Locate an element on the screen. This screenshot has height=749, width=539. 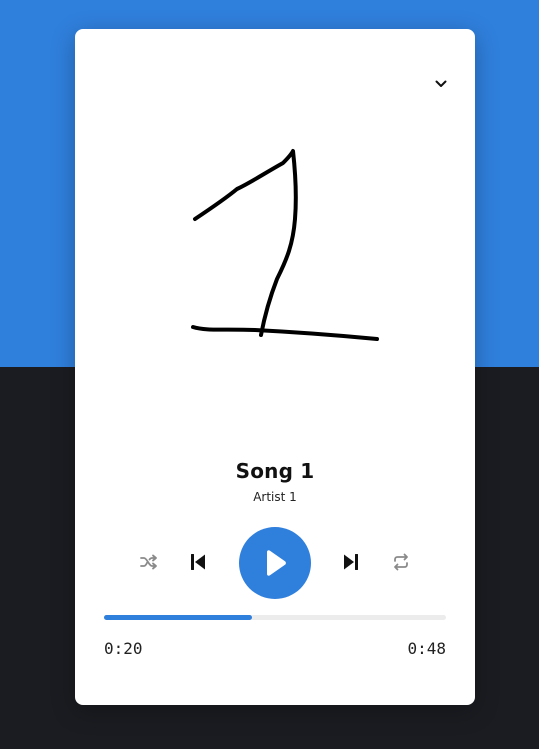
progress-bar is located at coordinates (275, 617).